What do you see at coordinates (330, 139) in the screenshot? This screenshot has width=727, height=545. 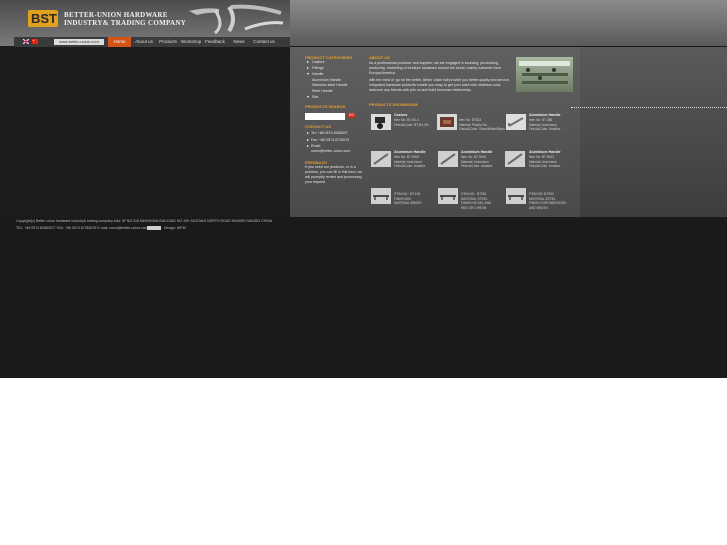 I see `contact-fax: Fax: +86 0574 8728079` at bounding box center [330, 139].